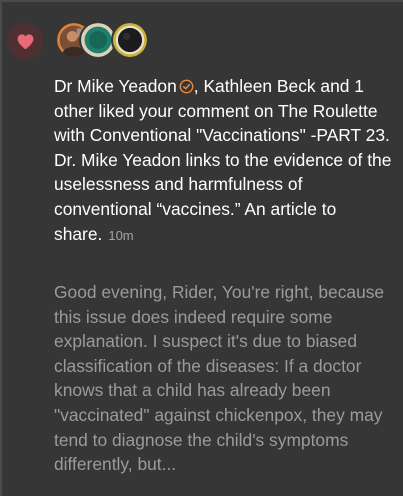  What do you see at coordinates (110, 41) in the screenshot?
I see `avatar-stack` at bounding box center [110, 41].